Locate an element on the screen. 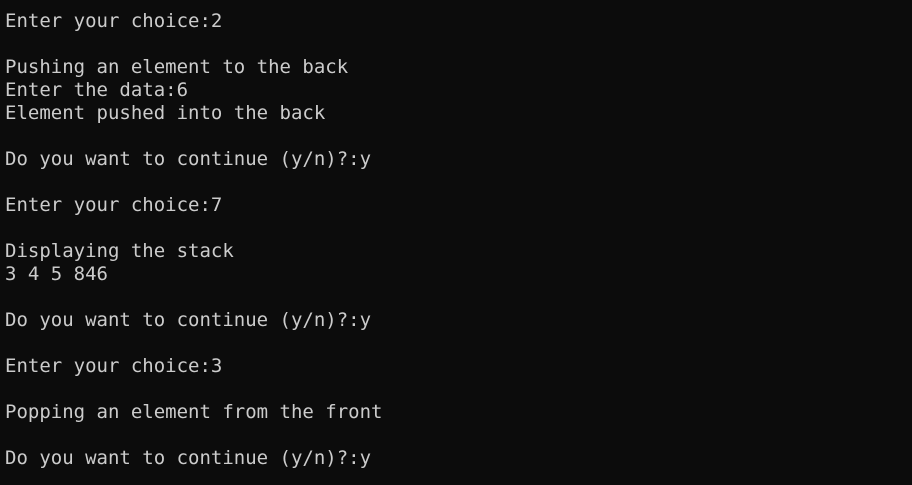  terminal-line-choice: Enter your choice:7 is located at coordinates (114, 205).